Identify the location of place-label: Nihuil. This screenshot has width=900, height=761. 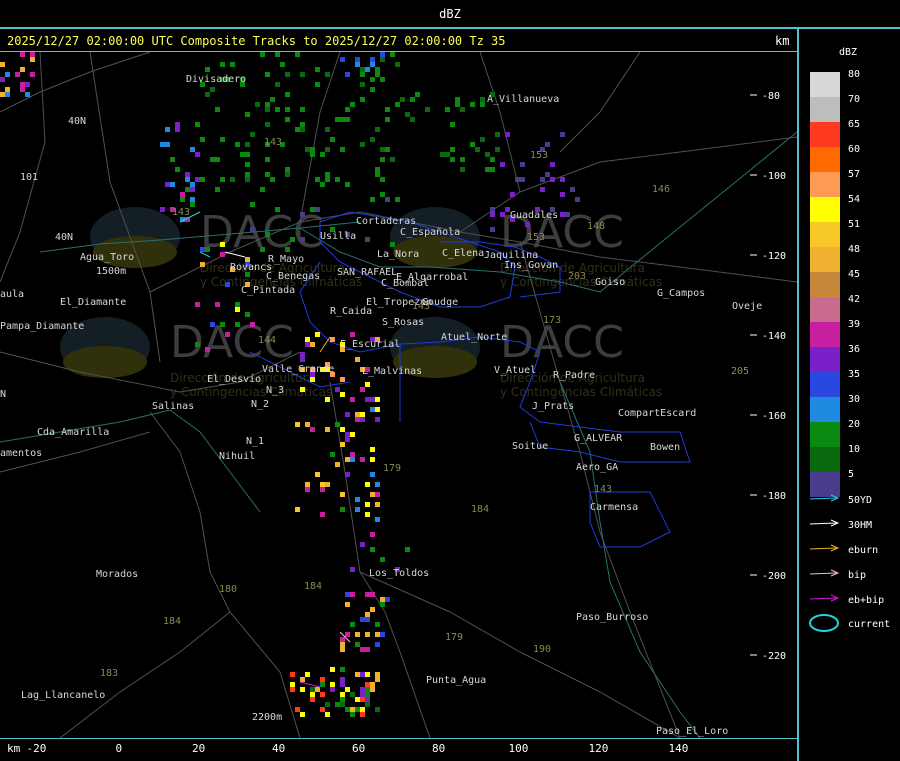
(237, 456).